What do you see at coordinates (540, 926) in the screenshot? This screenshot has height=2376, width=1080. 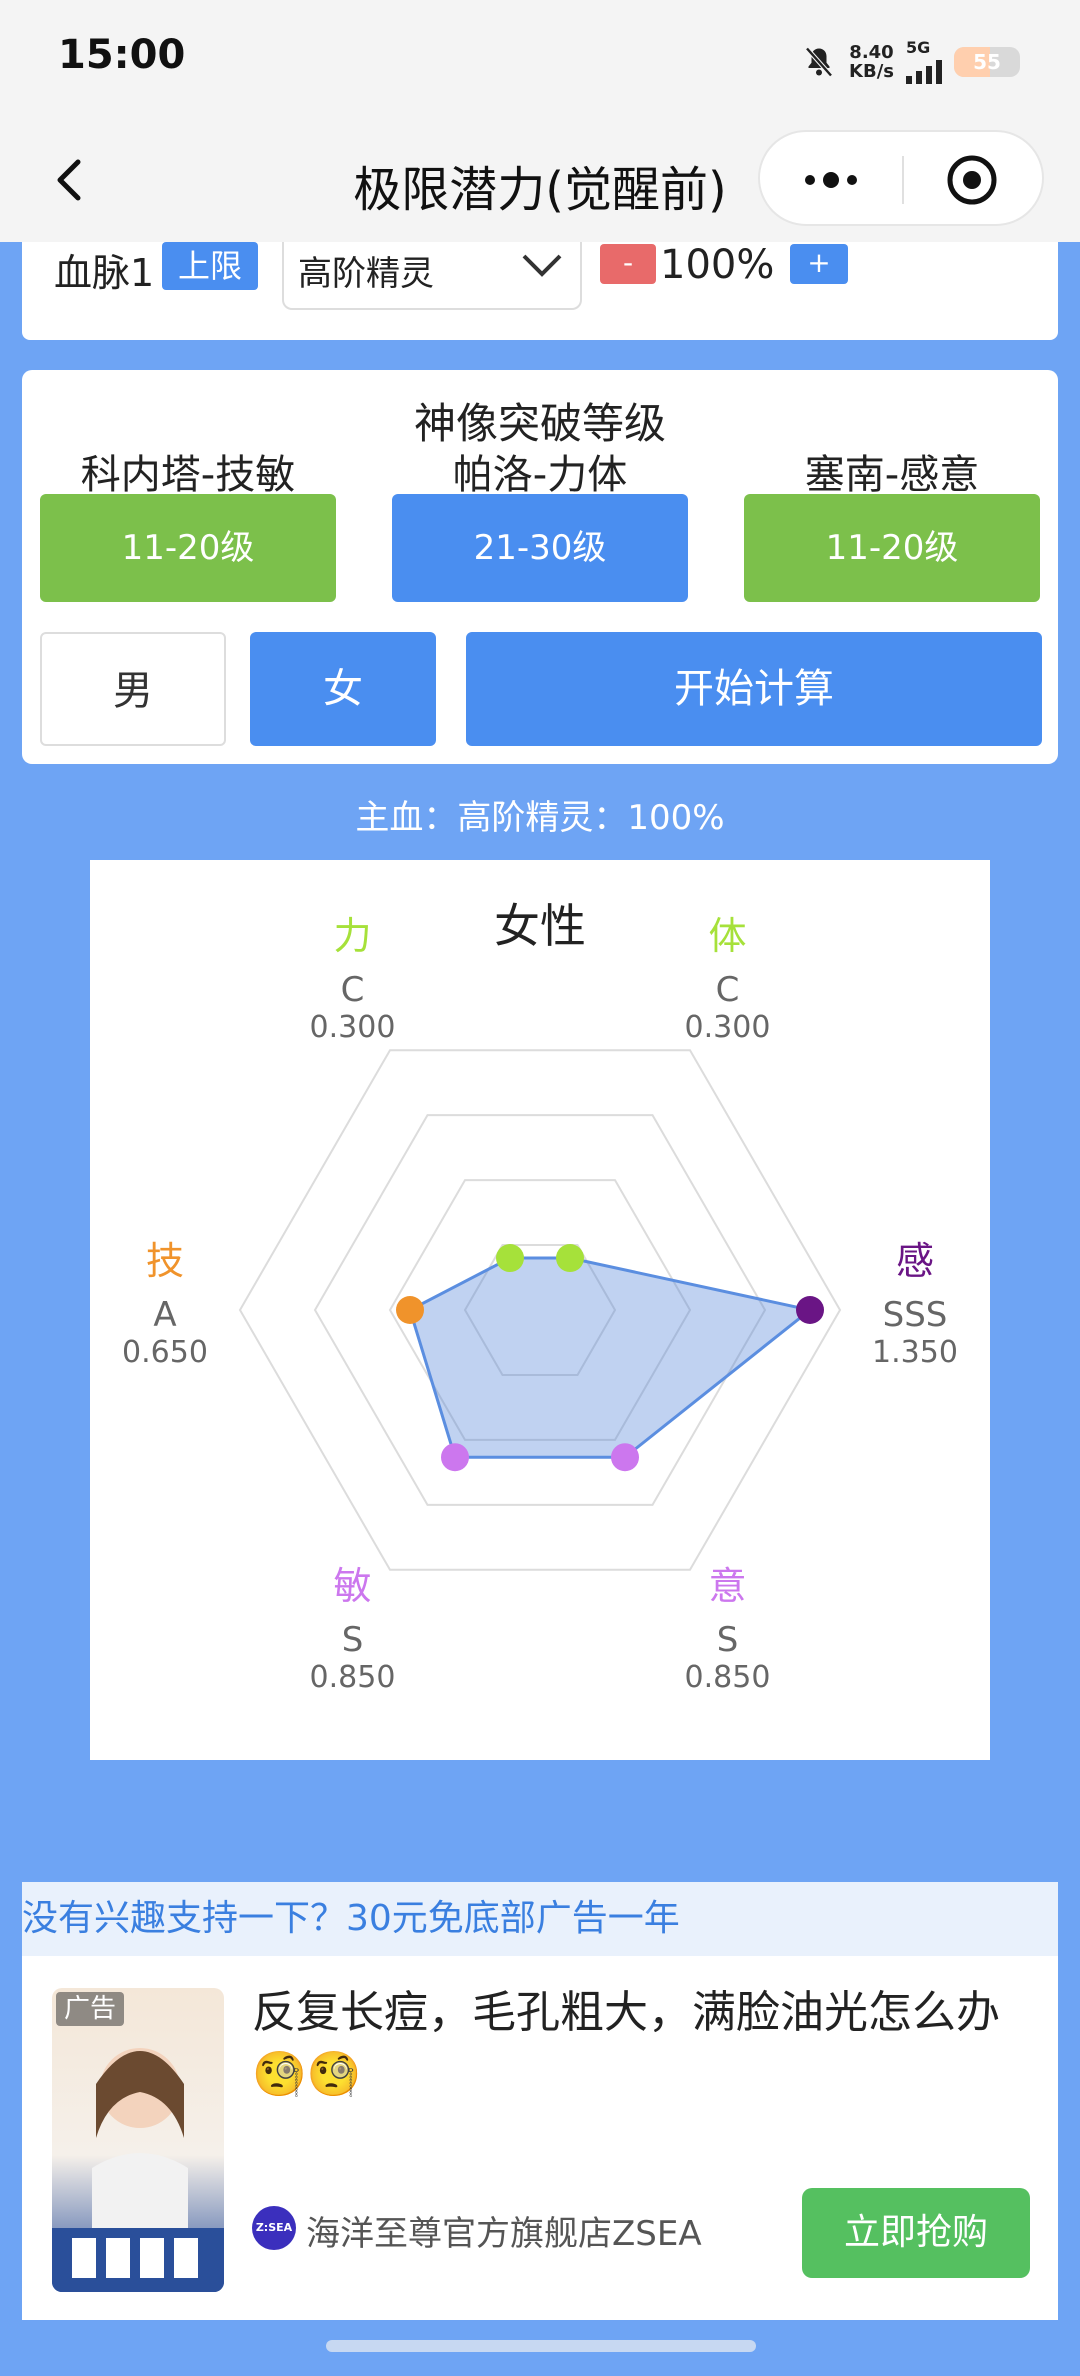 I see `chart-title: 女性` at bounding box center [540, 926].